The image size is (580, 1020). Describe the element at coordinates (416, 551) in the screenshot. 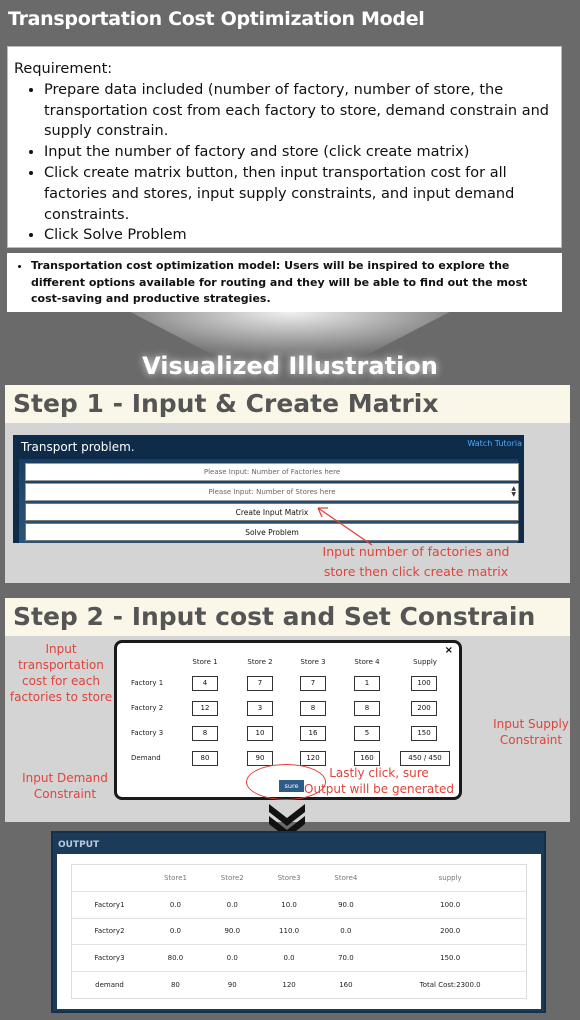

I see `step1-annotation-line: Input number of factories and` at that location.